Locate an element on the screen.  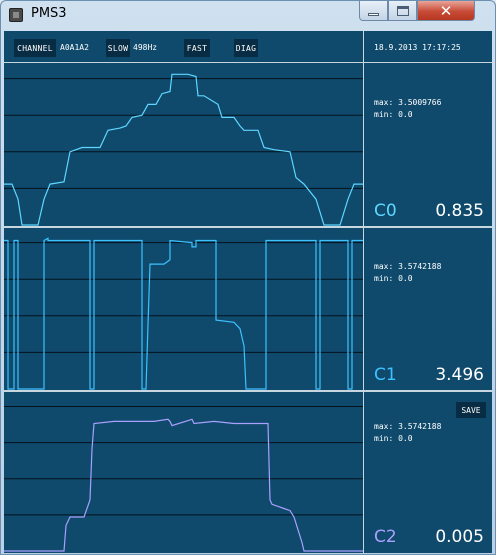
title-bar: PMS3 ✕ is located at coordinates (248, 14).